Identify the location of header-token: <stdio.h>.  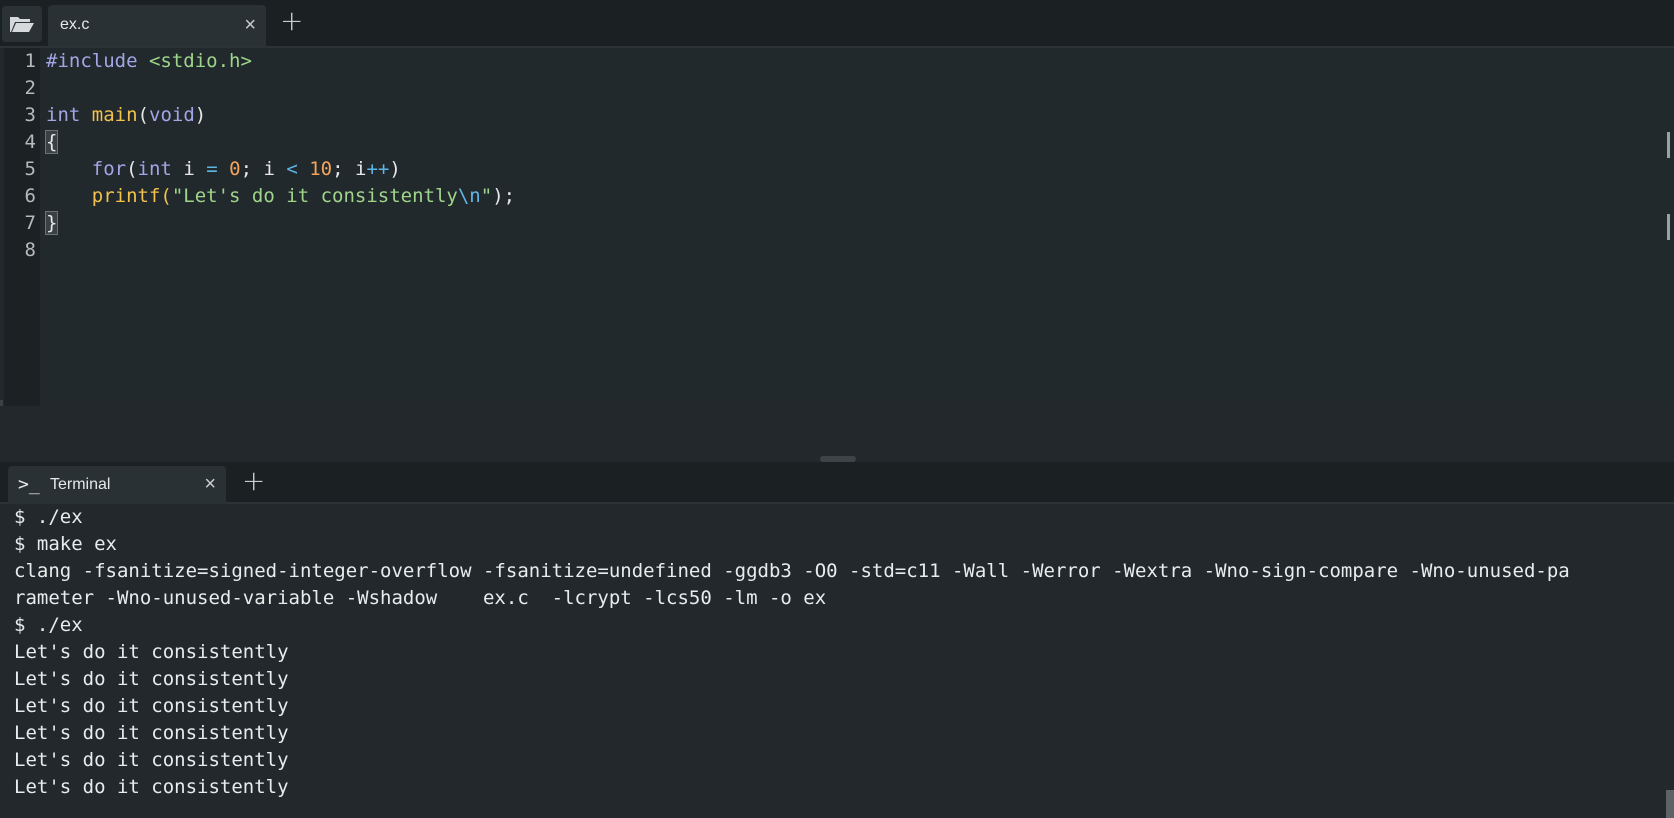
(194, 61).